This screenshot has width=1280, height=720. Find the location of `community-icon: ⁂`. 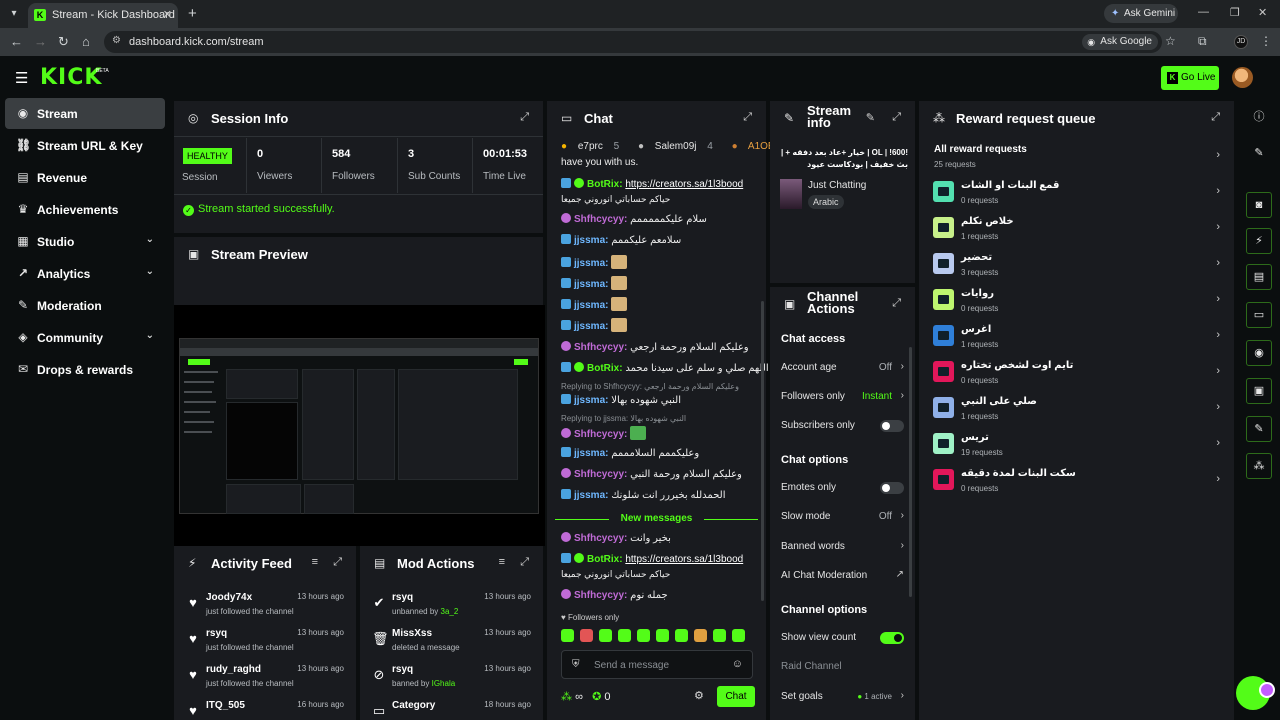

community-icon: ⁂ is located at coordinates (566, 697).